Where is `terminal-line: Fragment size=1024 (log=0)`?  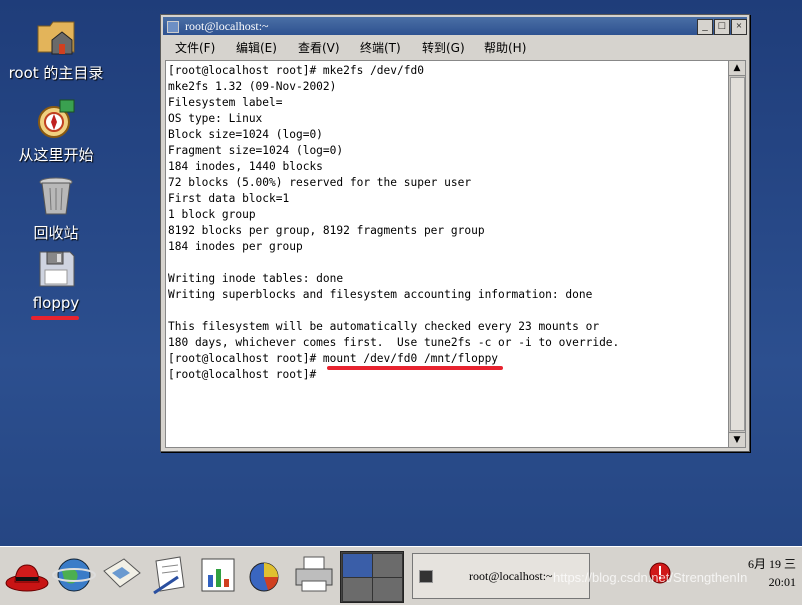
terminal-line: Fragment size=1024 (log=0) is located at coordinates (256, 150).